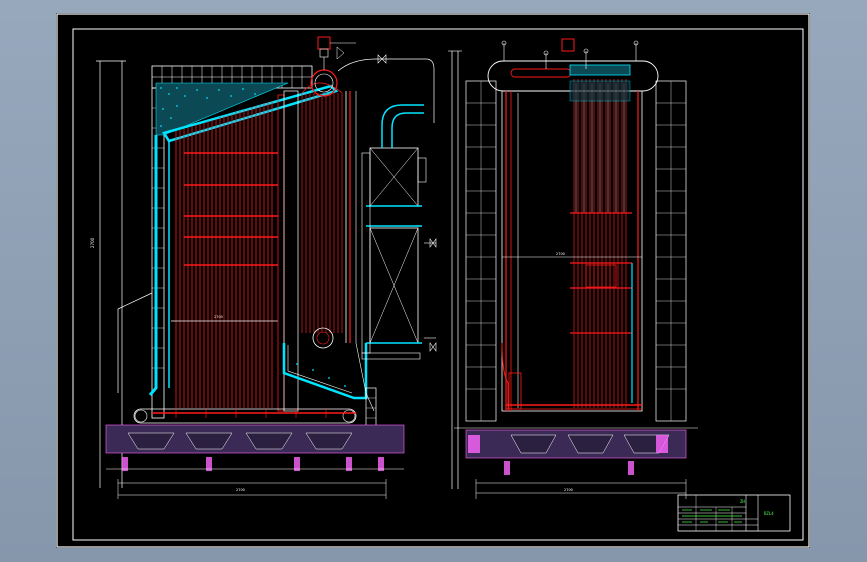 The width and height of the screenshot is (867, 562). I want to click on chain-grate, so click(245, 416).